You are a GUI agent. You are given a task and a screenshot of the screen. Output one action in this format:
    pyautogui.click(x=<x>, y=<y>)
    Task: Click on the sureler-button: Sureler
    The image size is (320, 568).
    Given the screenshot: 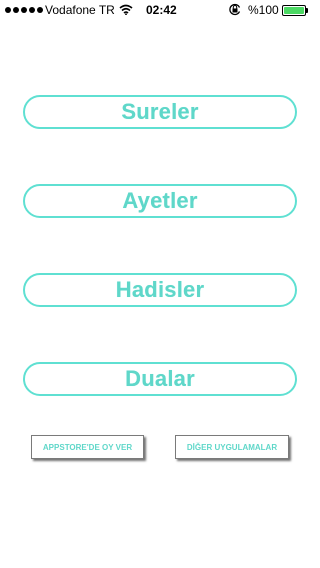 What is the action you would take?
    pyautogui.click(x=160, y=112)
    